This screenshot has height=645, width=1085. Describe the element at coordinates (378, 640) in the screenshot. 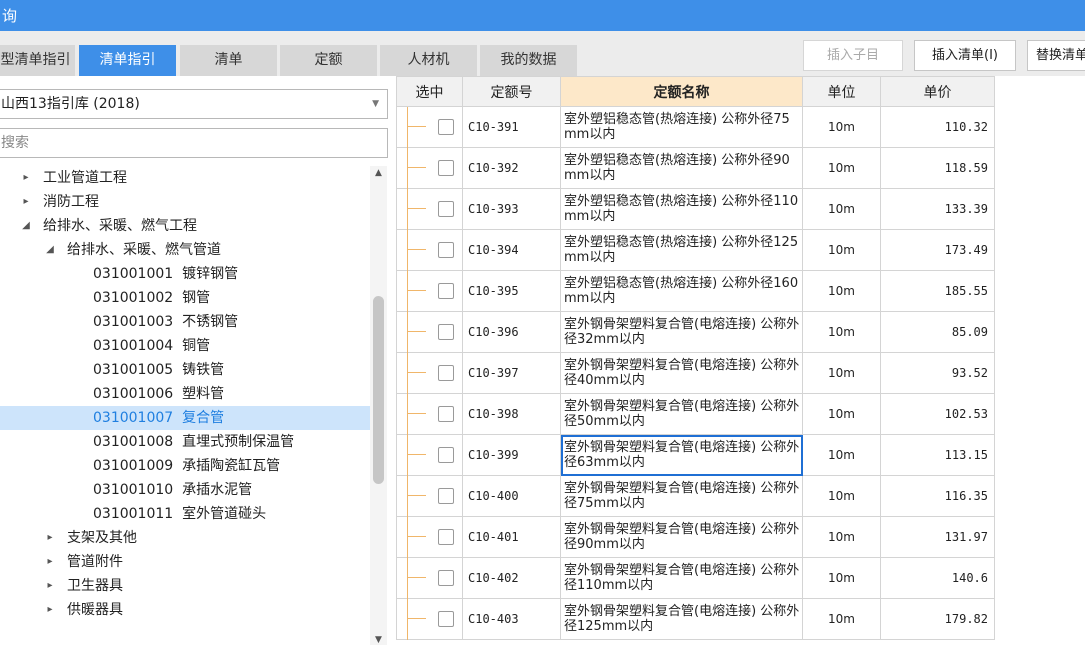

I see `scroll-down-icon: ▼` at that location.